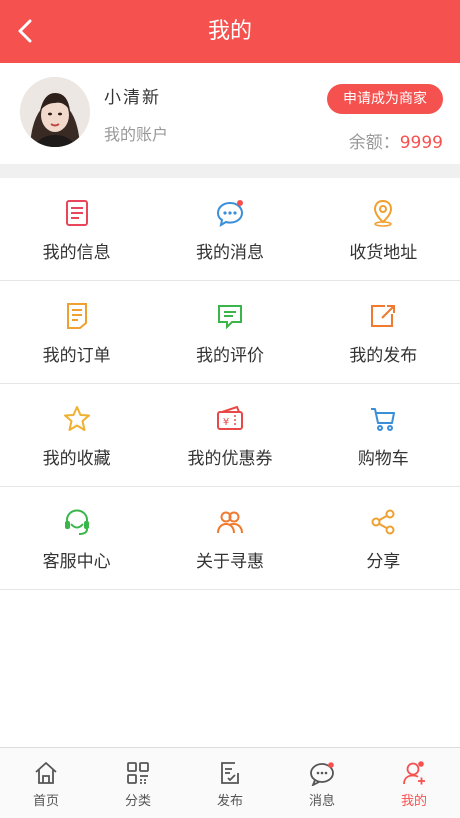 This screenshot has height=818, width=460. Describe the element at coordinates (137, 801) in the screenshot. I see `tab-label: 分类` at that location.